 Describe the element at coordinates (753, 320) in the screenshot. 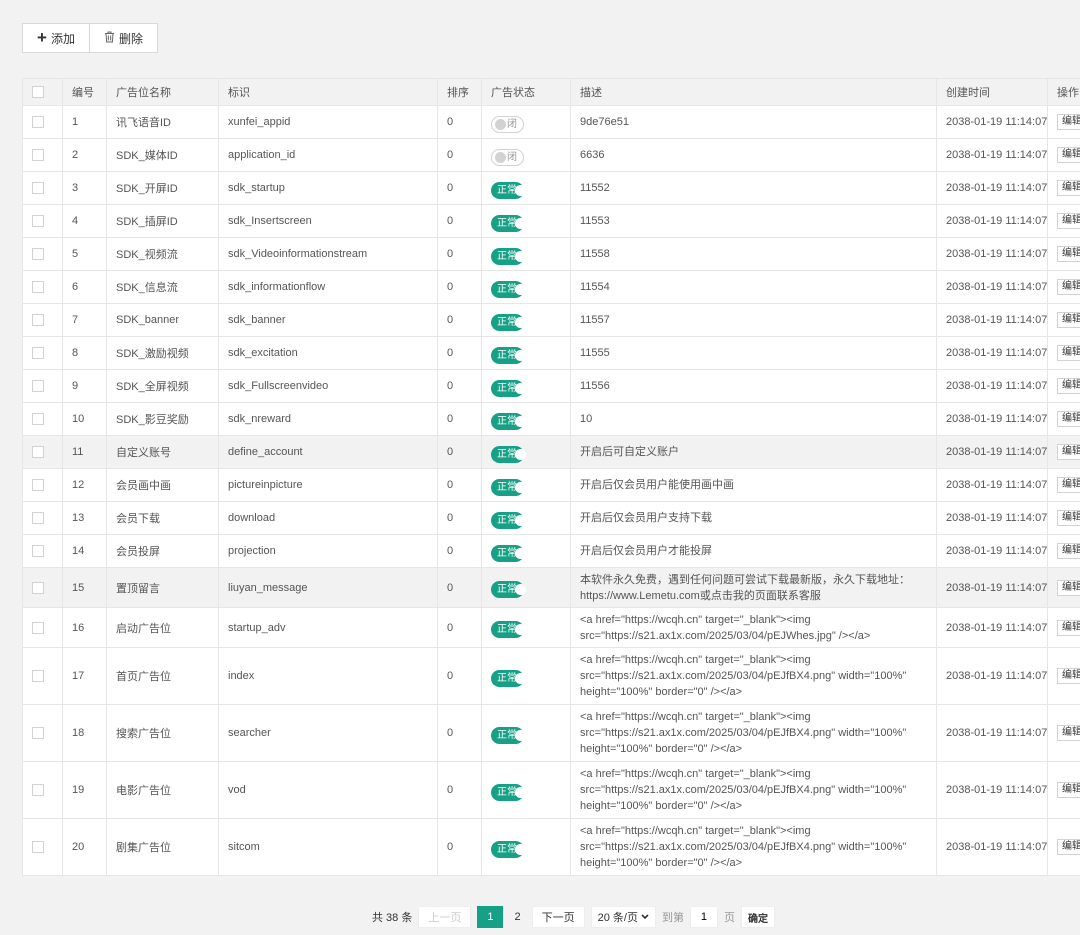

I see `row-description: 11557` at that location.